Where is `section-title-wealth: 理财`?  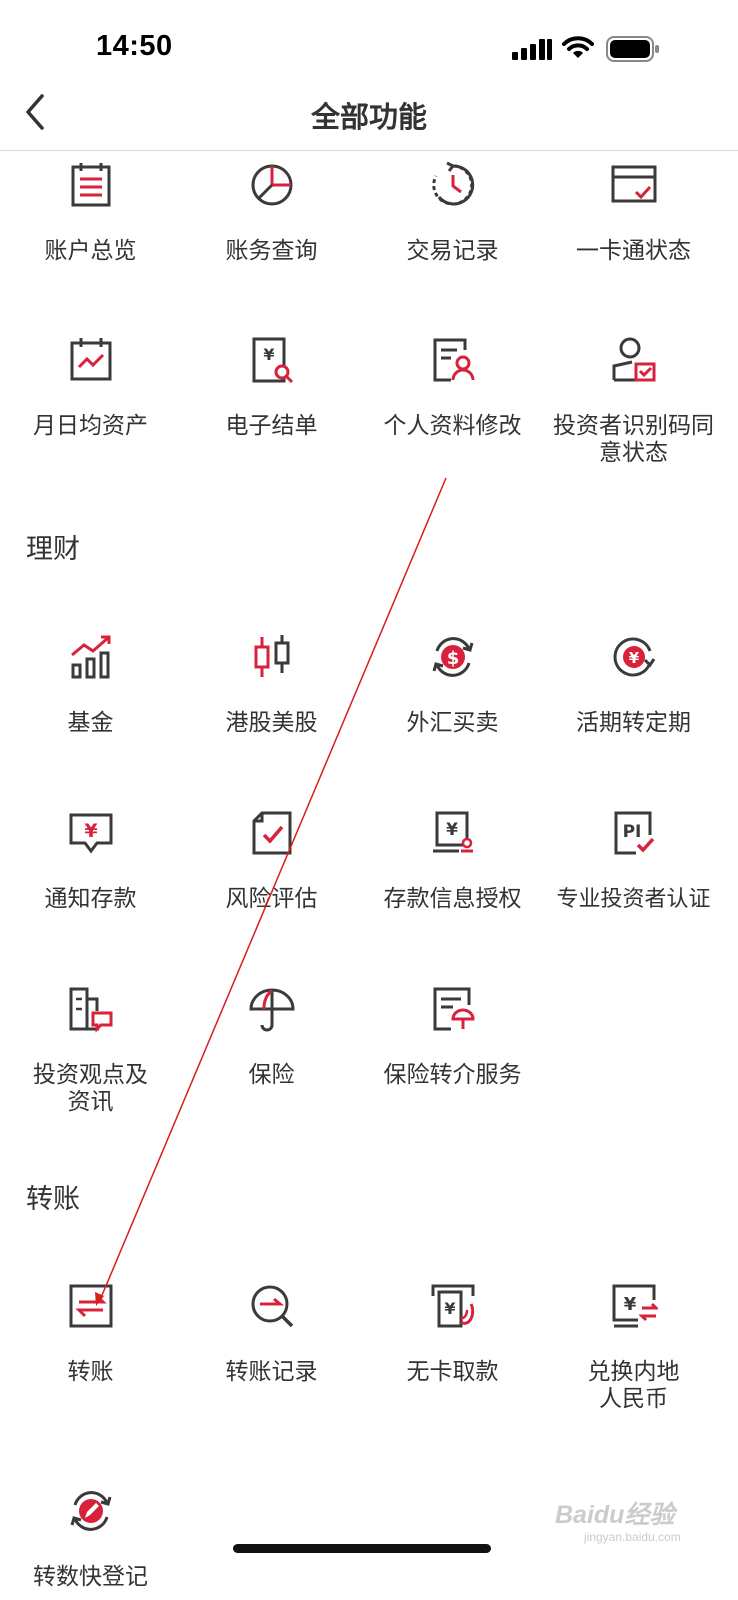 section-title-wealth: 理财 is located at coordinates (53, 549).